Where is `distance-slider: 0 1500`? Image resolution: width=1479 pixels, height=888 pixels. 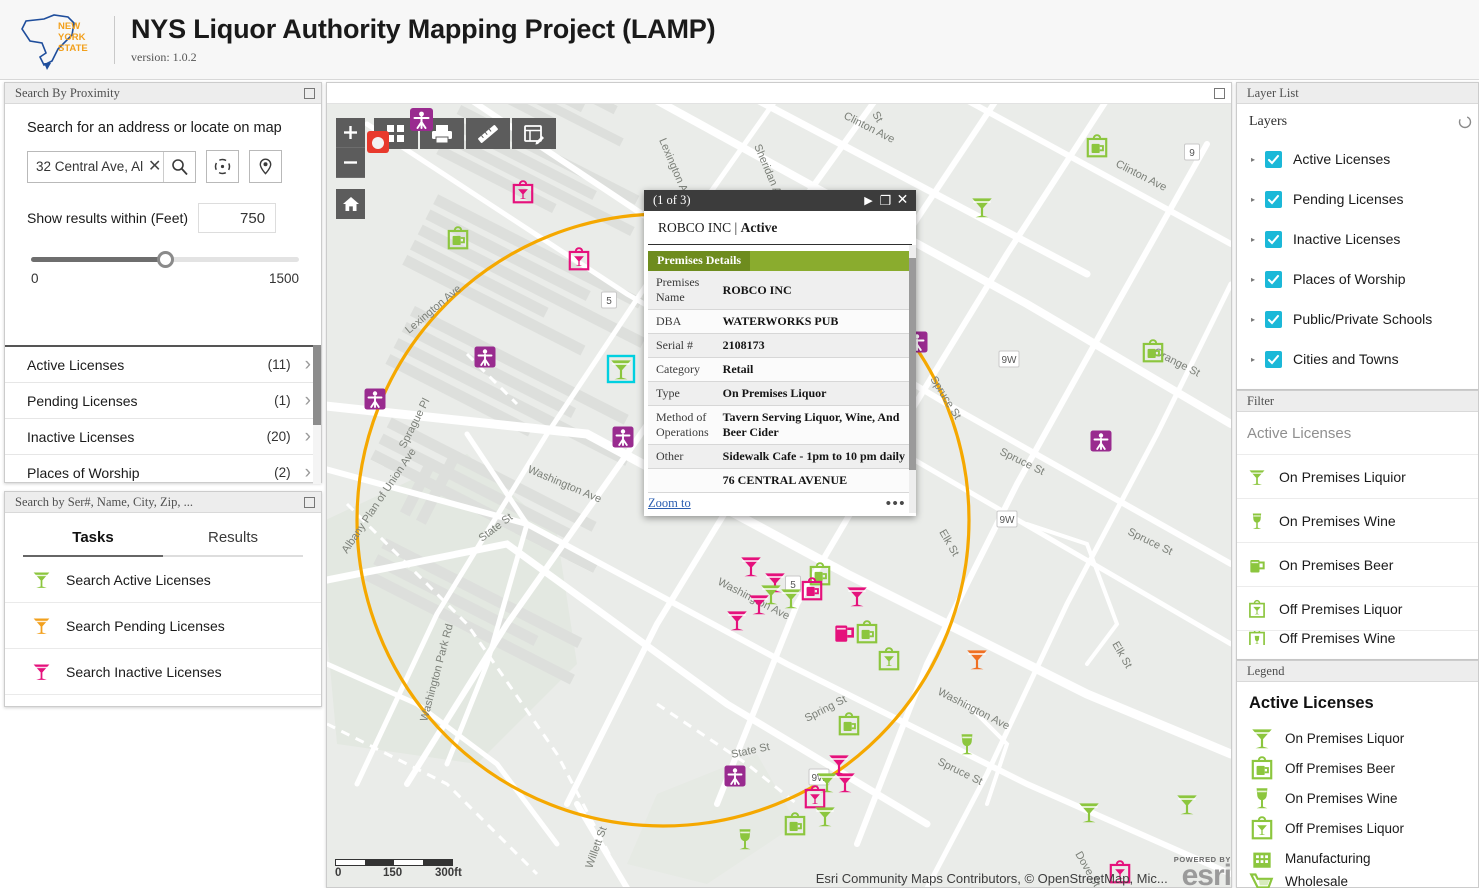
distance-slider: 0 1500 is located at coordinates (165, 268).